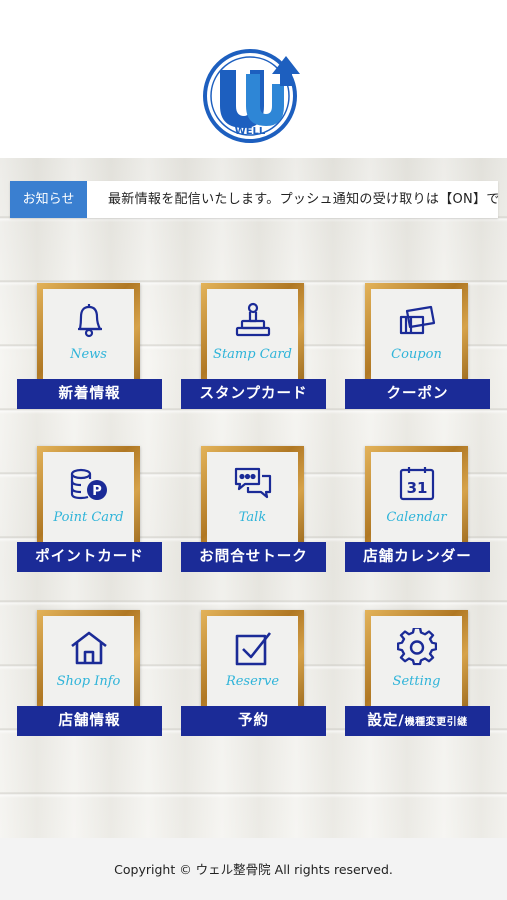  Describe the element at coordinates (253, 319) in the screenshot. I see `stamp-icon` at that location.